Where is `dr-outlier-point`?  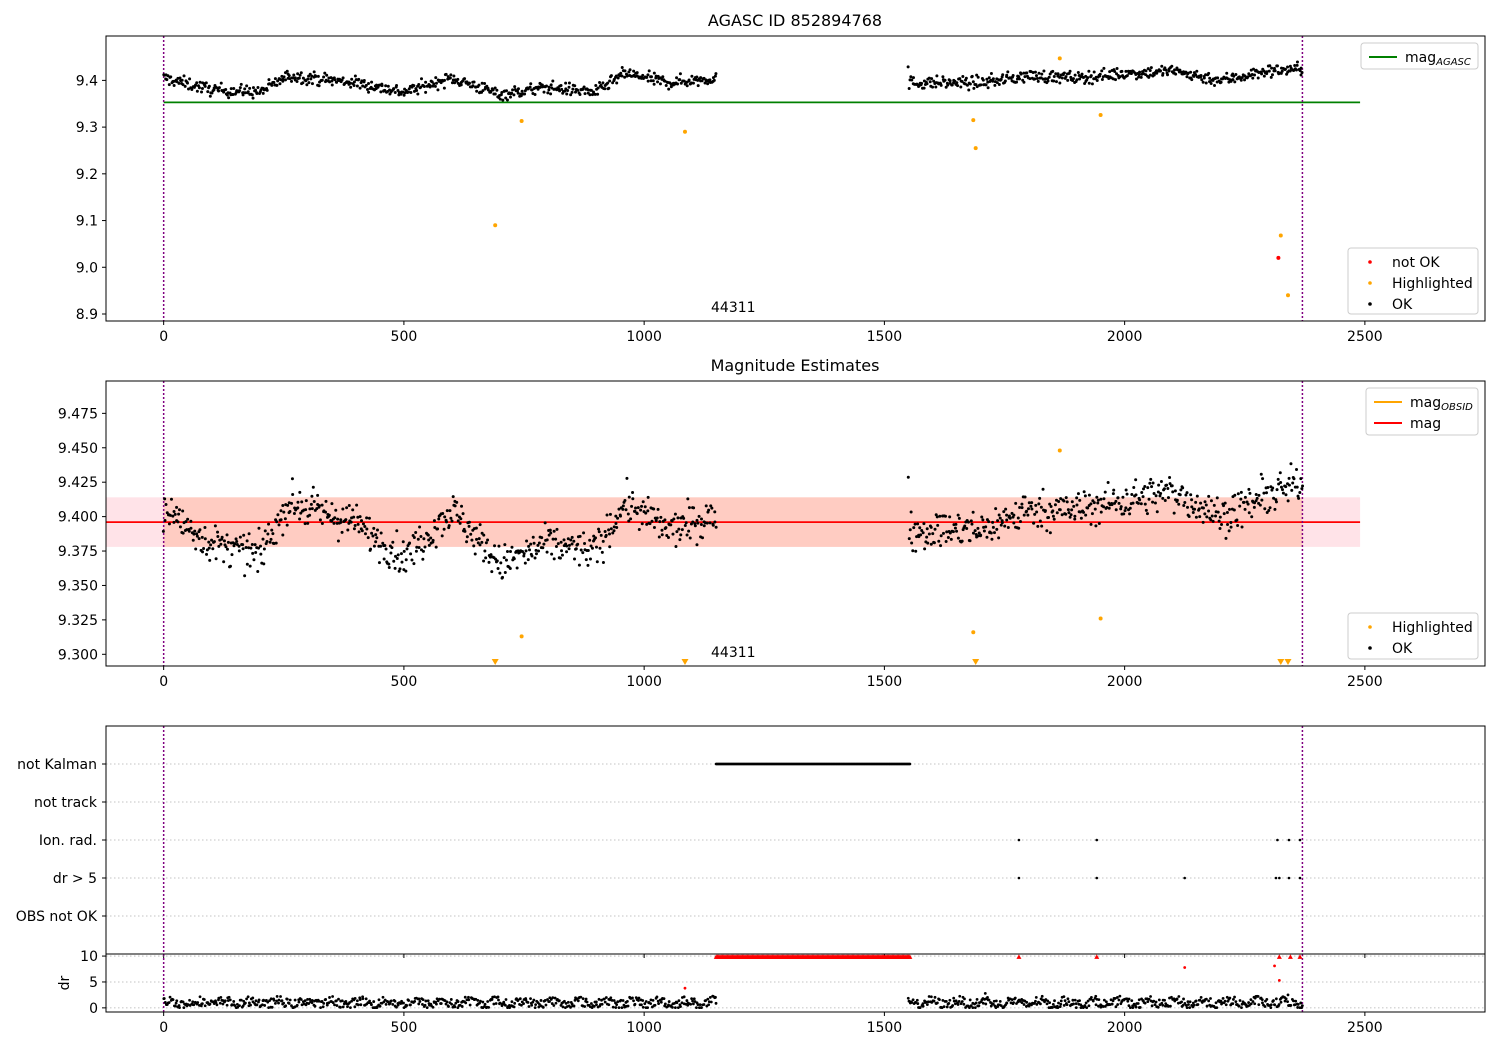 dr-outlier-point is located at coordinates (685, 988).